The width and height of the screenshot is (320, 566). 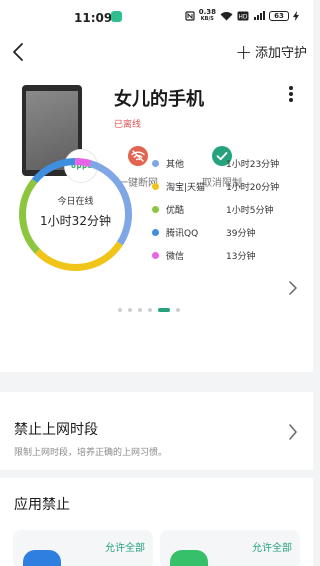 I want to click on svg-text: HD, so click(x=243, y=17).